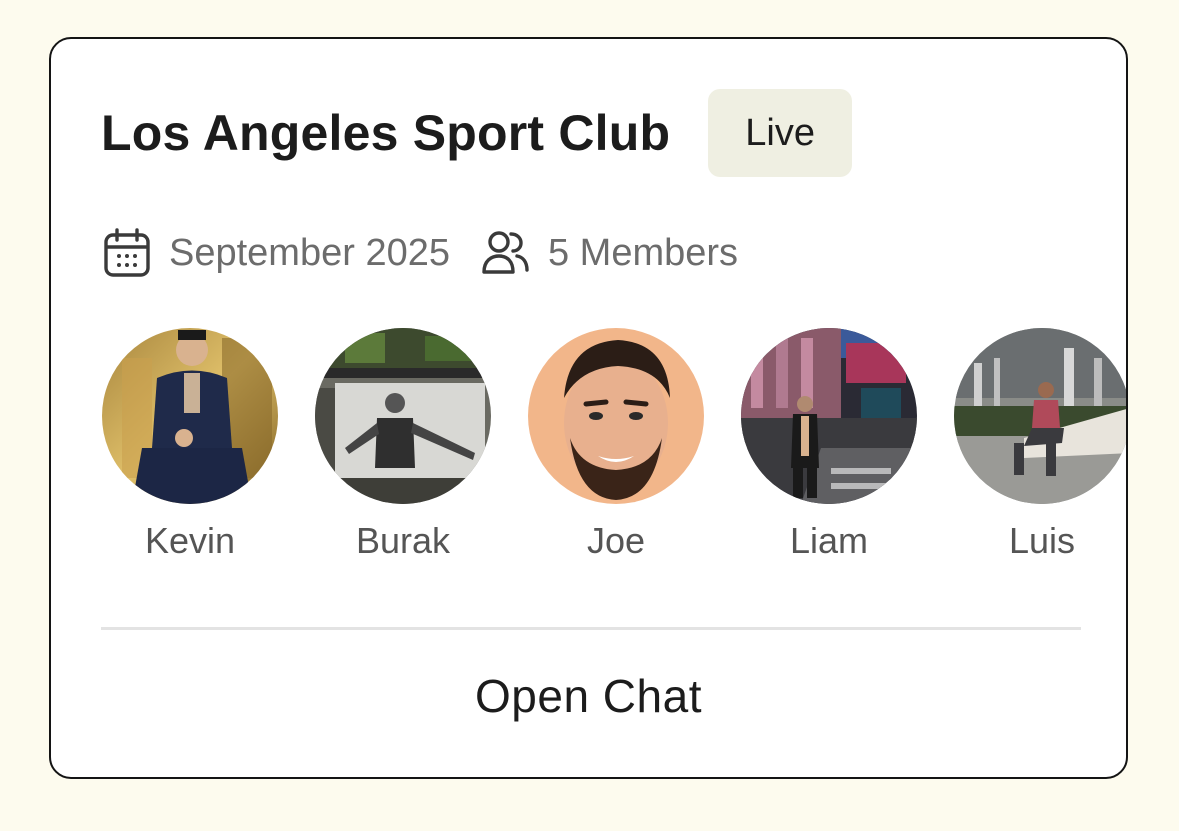 The image size is (1179, 831). I want to click on live-status-badge: Live, so click(780, 133).